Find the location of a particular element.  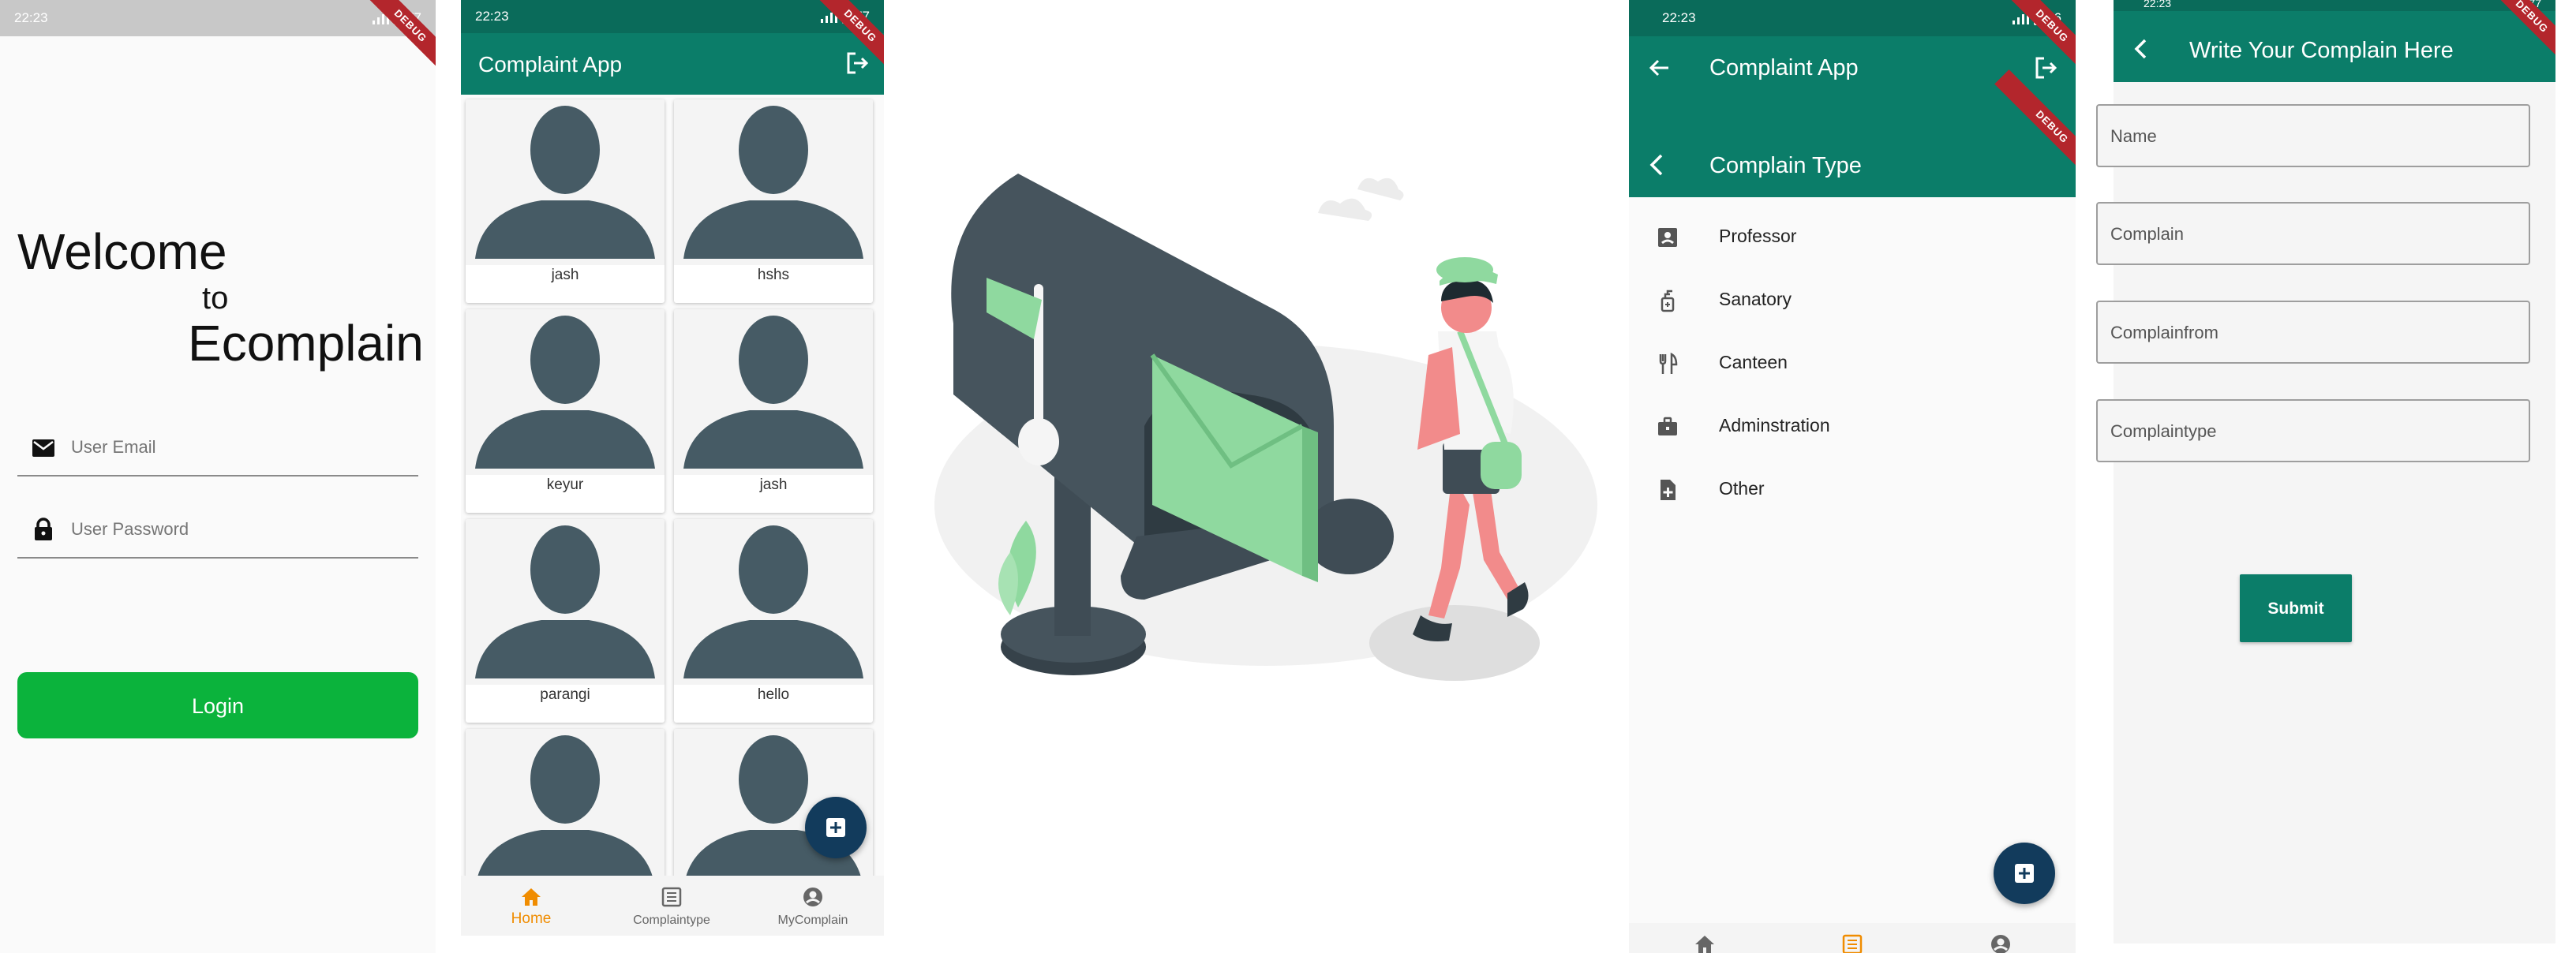

complaintype-input is located at coordinates (2315, 431).